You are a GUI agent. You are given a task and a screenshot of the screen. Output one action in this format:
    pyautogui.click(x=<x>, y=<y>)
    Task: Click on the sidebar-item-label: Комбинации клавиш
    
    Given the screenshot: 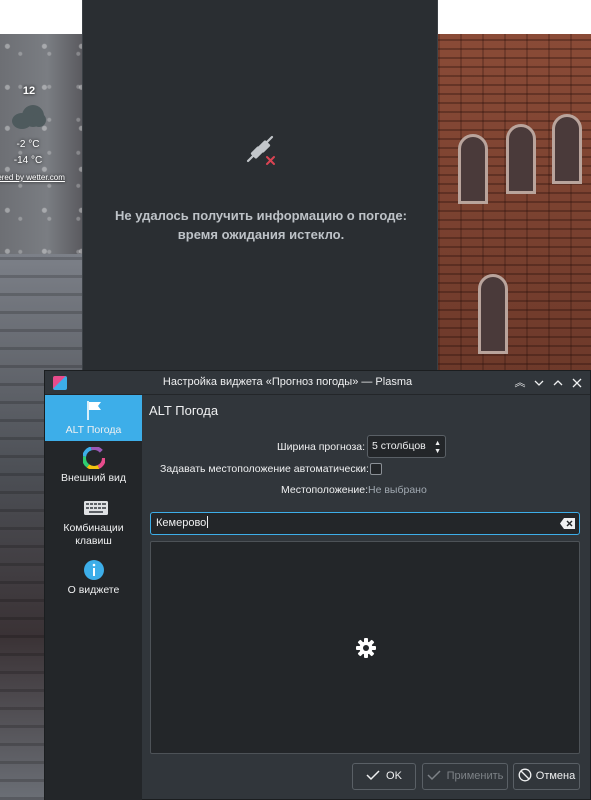 What is the action you would take?
    pyautogui.click(x=93, y=534)
    